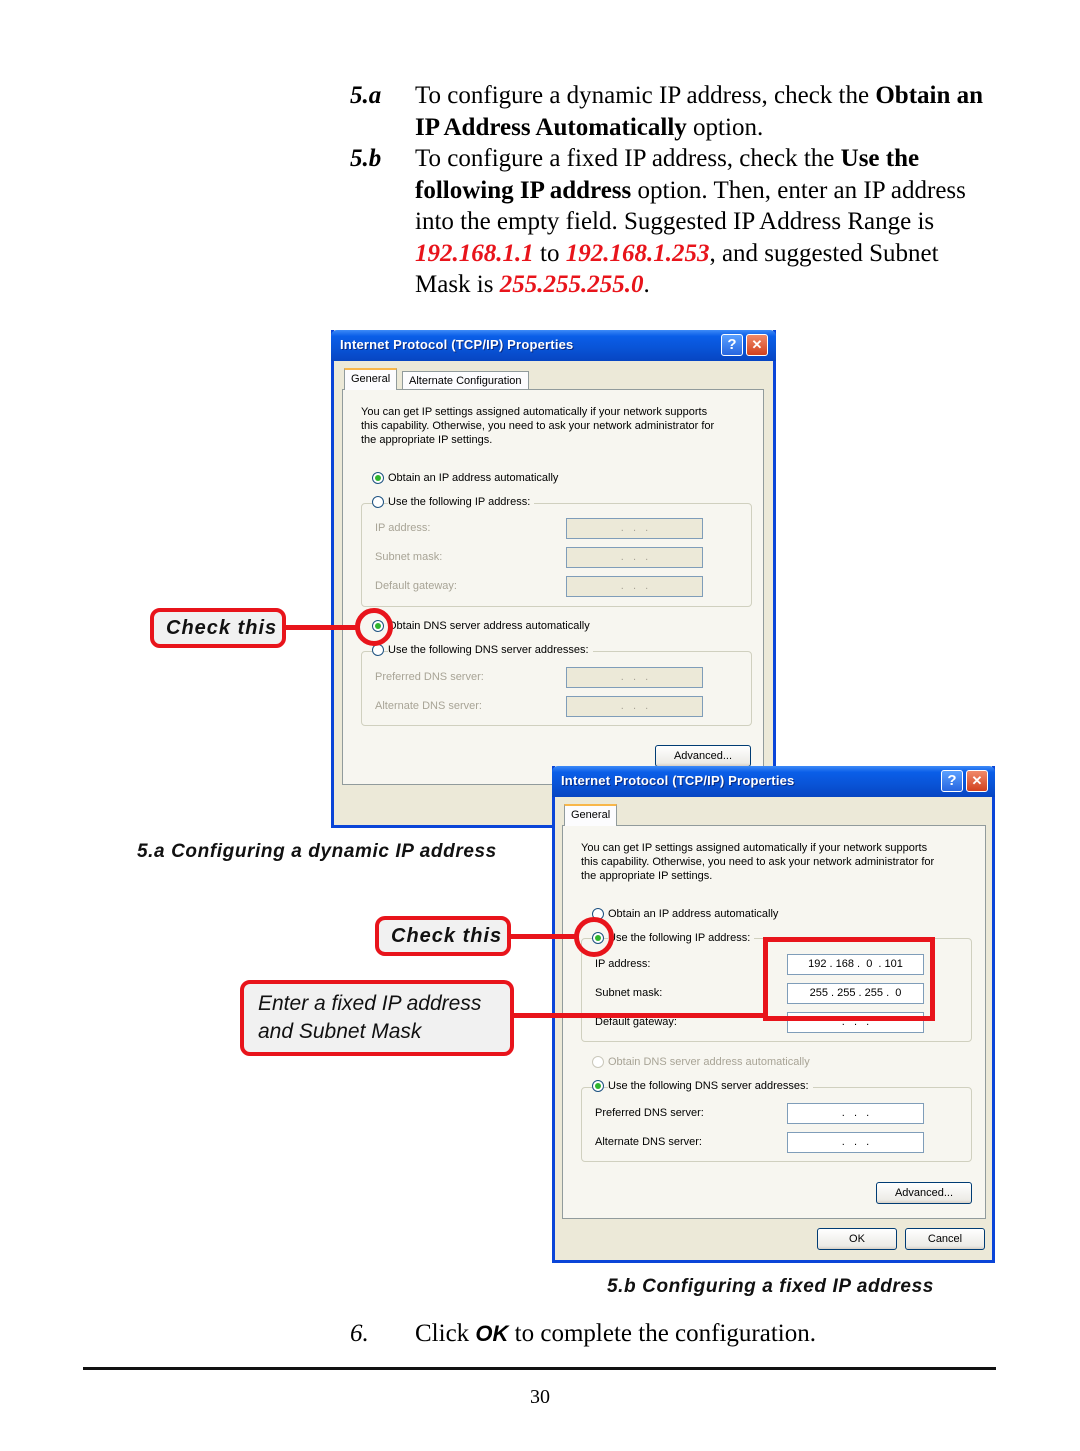 This screenshot has width=1080, height=1451. What do you see at coordinates (634, 586) in the screenshot?
I see `default-gateway-input: . . .` at bounding box center [634, 586].